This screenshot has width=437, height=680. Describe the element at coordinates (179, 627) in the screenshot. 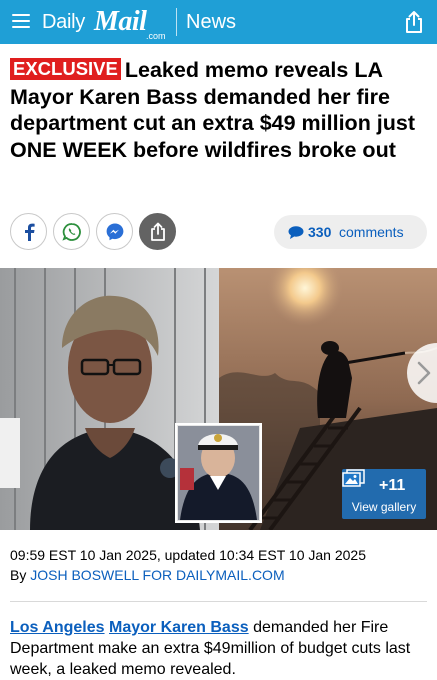

I see `karen-bass-link: Mayor Karen Bass` at that location.